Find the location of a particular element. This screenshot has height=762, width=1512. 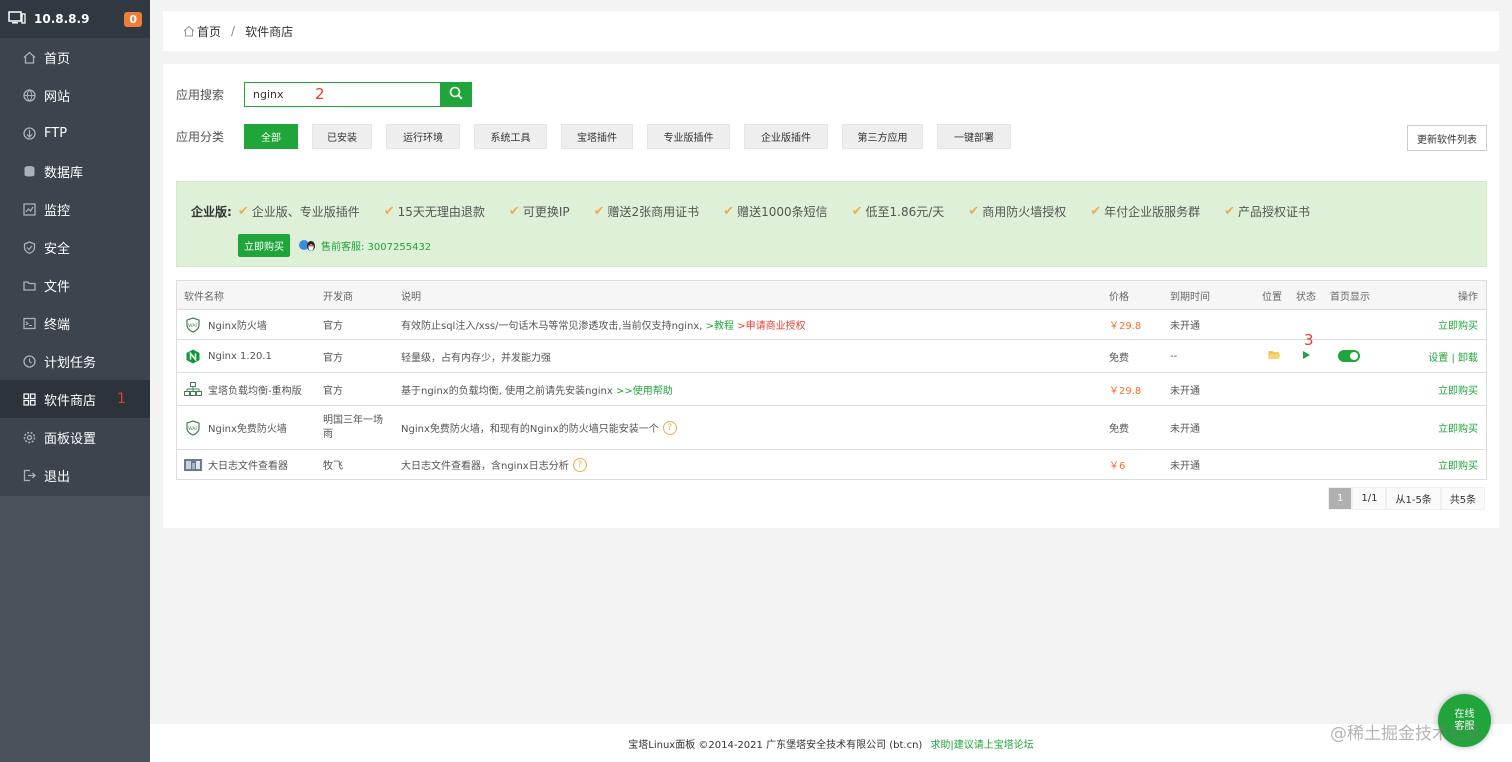

description: 大日志文件查看器，含nginx日志分析? is located at coordinates (747, 464).